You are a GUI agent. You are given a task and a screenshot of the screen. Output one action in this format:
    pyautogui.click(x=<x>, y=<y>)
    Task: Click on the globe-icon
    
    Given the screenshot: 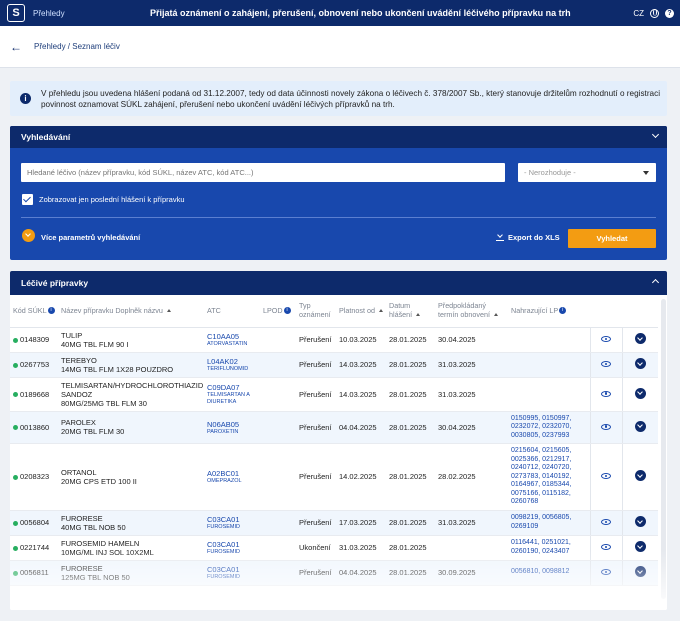 What is the action you would take?
    pyautogui.click(x=654, y=13)
    